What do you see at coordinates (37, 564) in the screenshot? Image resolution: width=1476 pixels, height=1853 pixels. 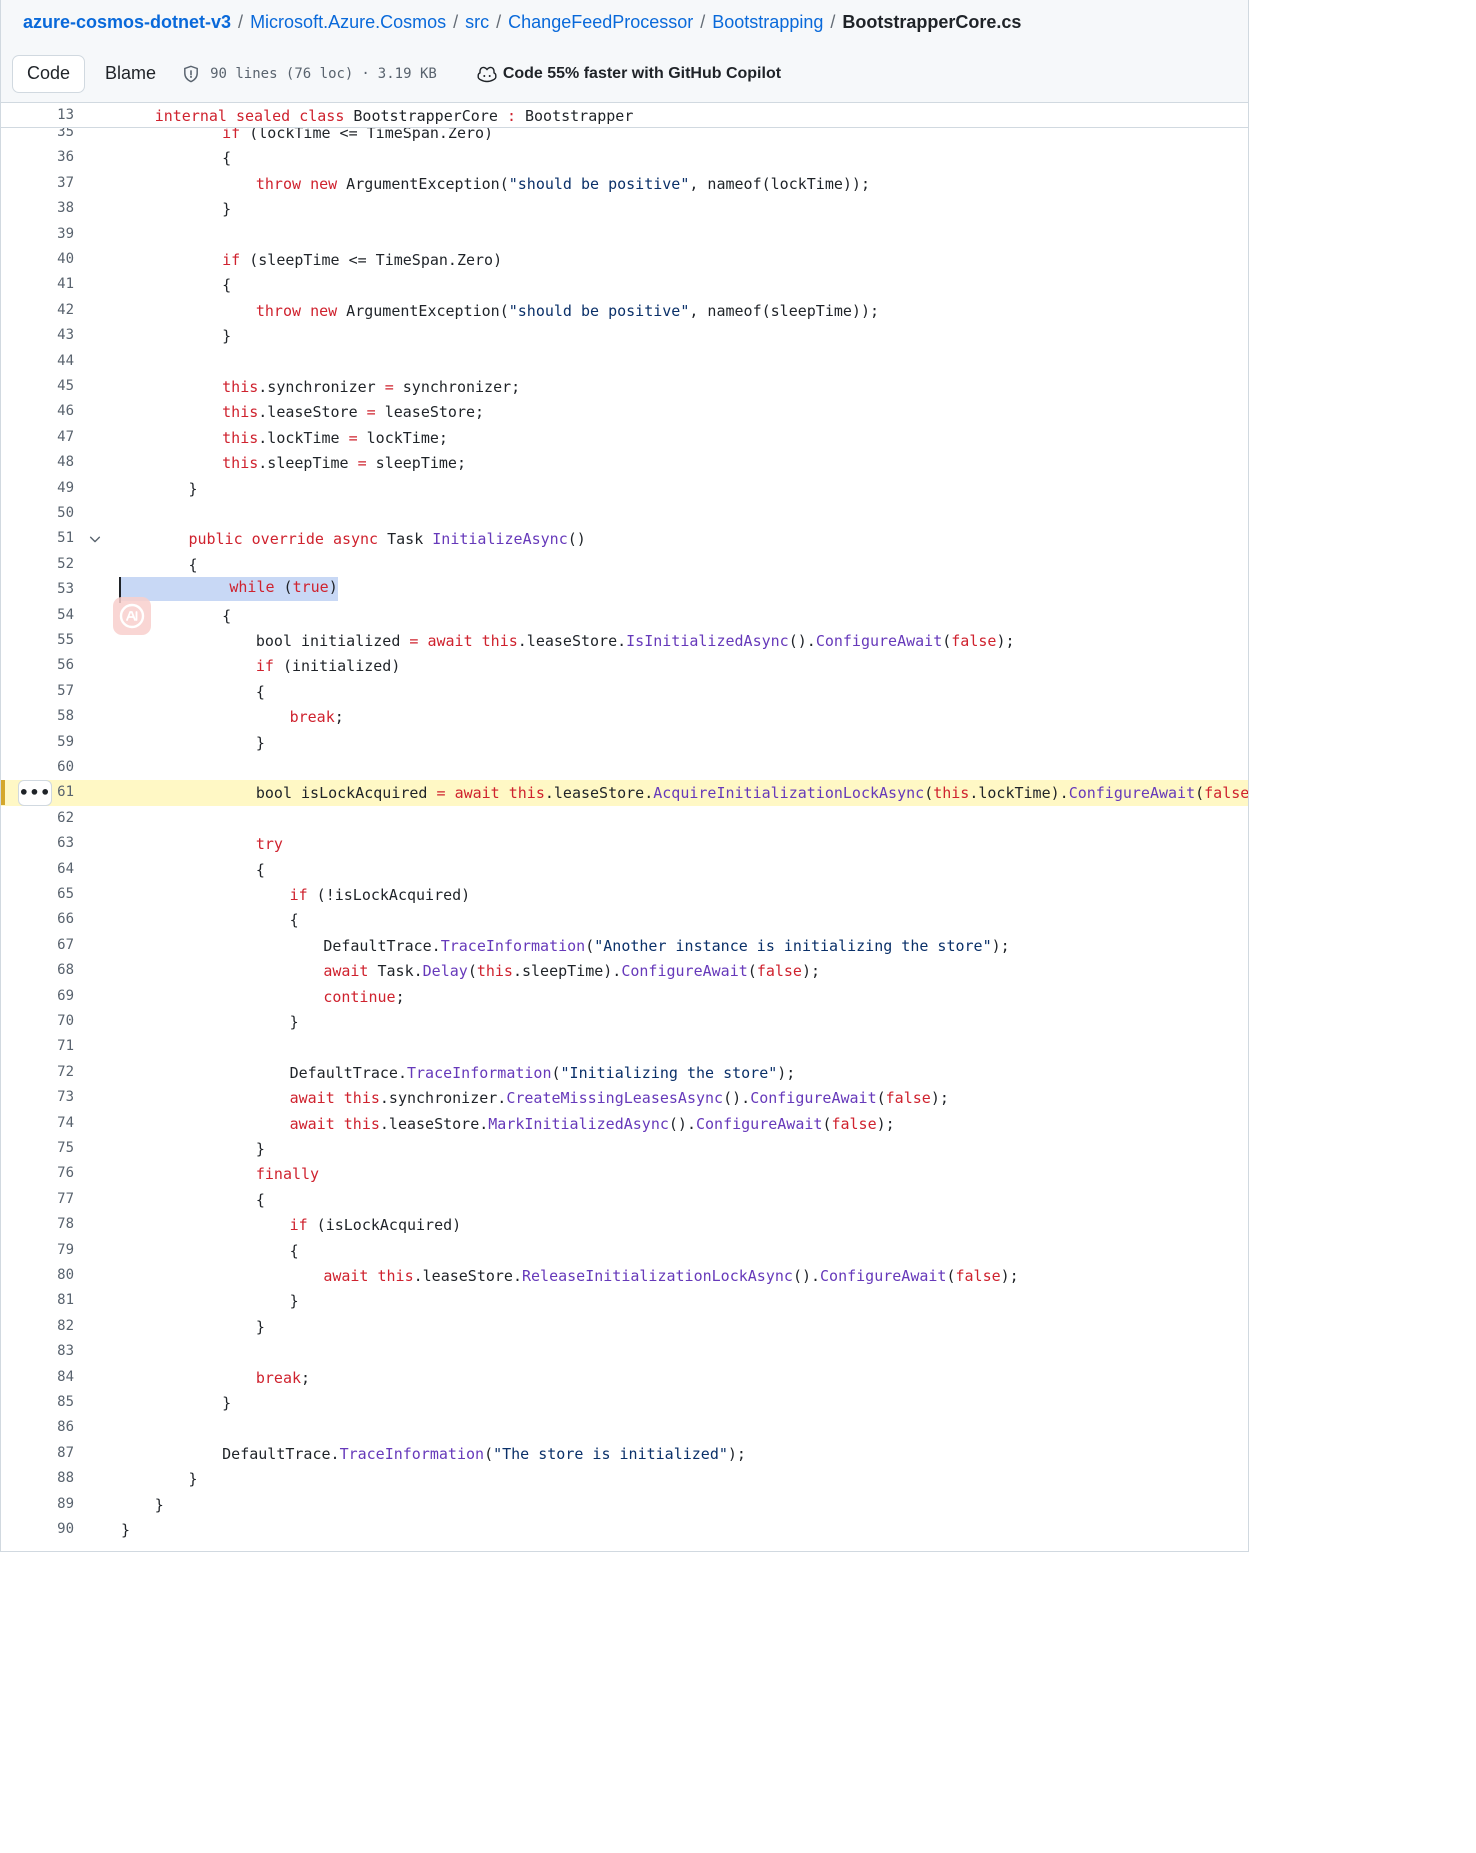 I see `line-number: 52` at bounding box center [37, 564].